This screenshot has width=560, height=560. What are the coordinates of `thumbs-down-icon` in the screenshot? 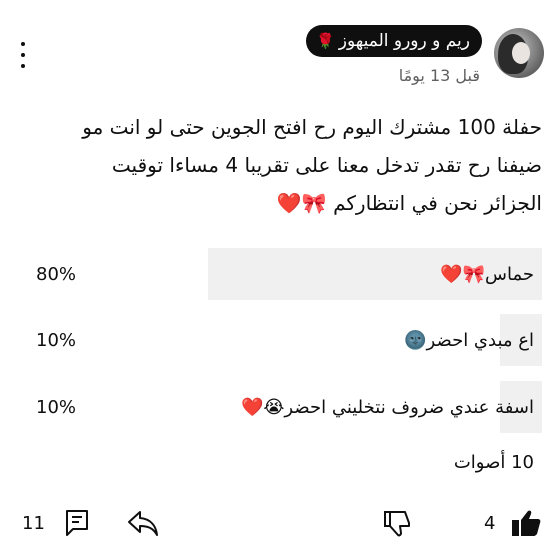 It's located at (397, 524).